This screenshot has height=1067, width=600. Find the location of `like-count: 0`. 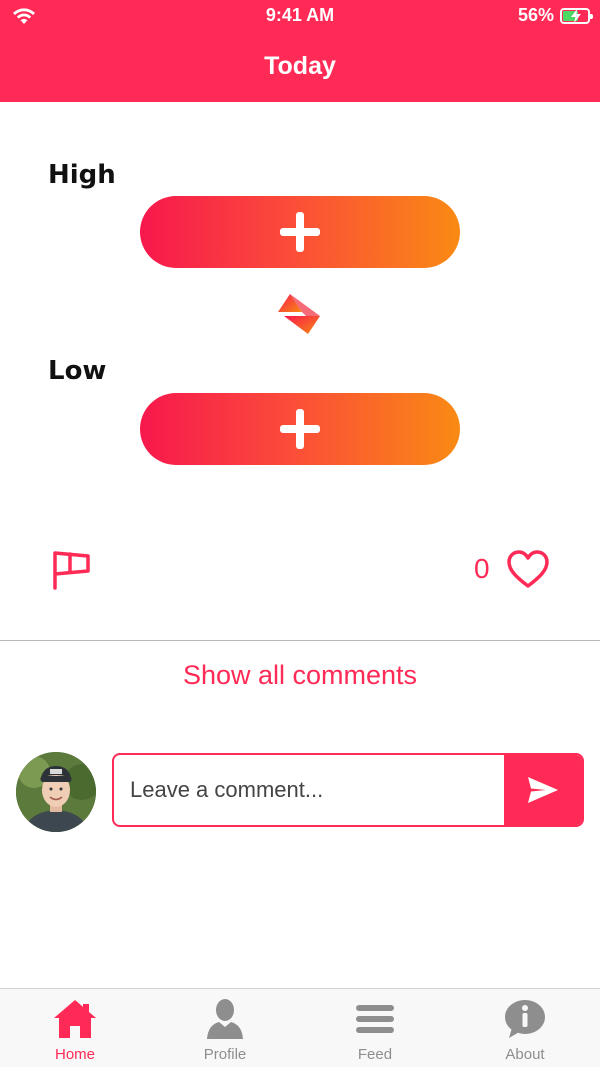

like-count: 0 is located at coordinates (482, 568).